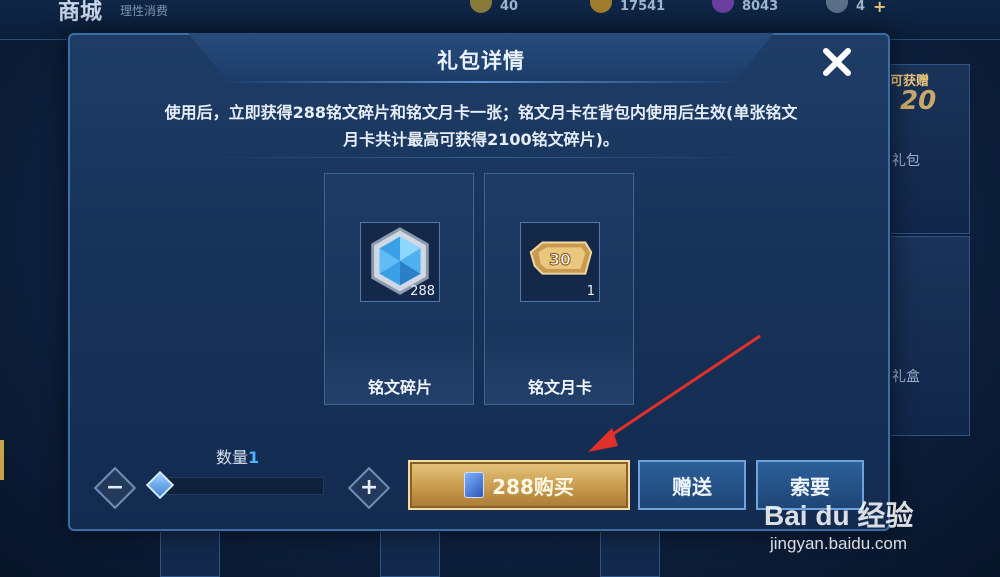 This screenshot has height=577, width=1000. What do you see at coordinates (254, 457) in the screenshot?
I see `quantity-value: 1` at bounding box center [254, 457].